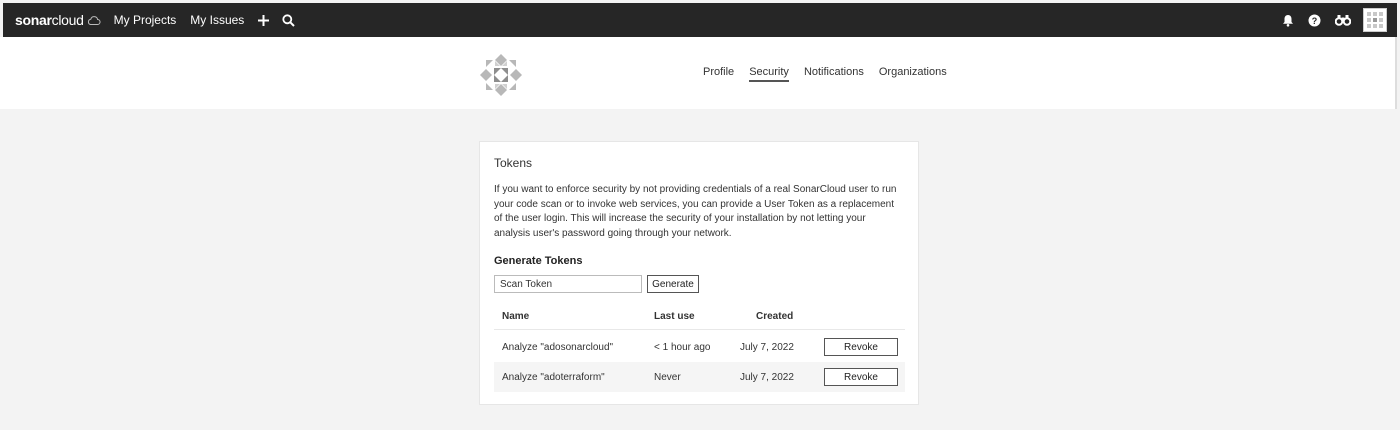 This screenshot has height=430, width=1400. Describe the element at coordinates (145, 20) in the screenshot. I see `nav-my-projects: My Projects` at that location.